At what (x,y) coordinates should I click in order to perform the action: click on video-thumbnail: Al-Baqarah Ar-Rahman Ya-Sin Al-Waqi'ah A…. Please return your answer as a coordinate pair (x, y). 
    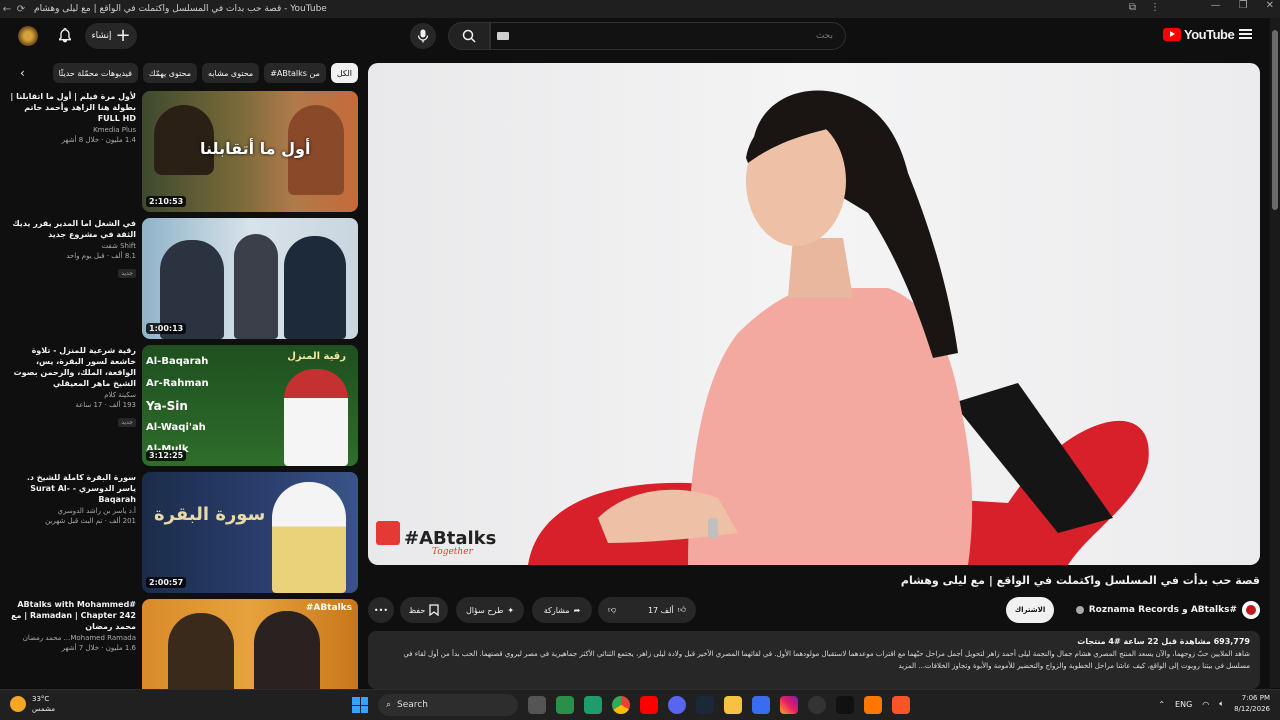
    Looking at the image, I should click on (250, 405).